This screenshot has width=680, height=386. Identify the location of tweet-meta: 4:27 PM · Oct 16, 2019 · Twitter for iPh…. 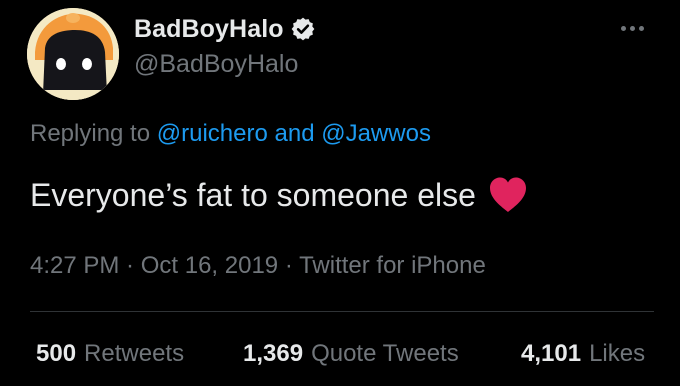
(258, 266).